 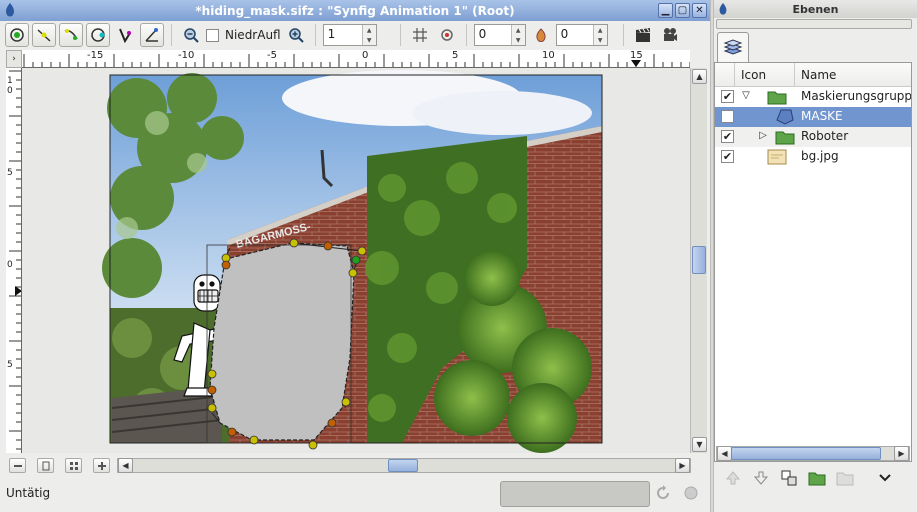 I want to click on layer-row-maskierungsgruppe: ✔ ▽ Maskierungsgrupp, so click(x=813, y=97).